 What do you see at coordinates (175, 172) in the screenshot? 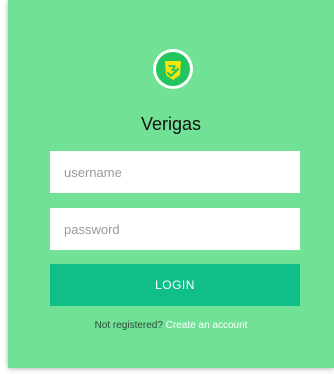
I see `username-input` at bounding box center [175, 172].